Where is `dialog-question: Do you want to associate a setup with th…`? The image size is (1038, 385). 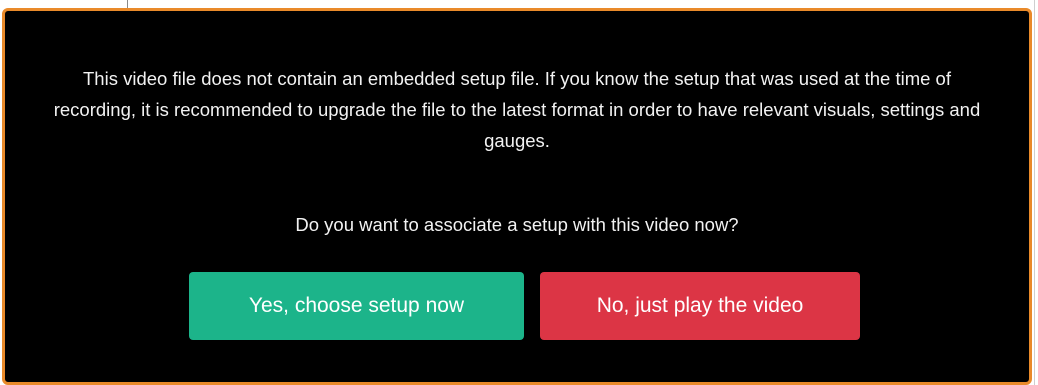
dialog-question: Do you want to associate a setup with th… is located at coordinates (517, 224).